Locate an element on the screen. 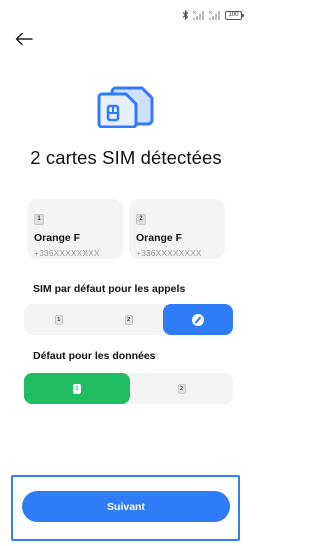  hero is located at coordinates (126, 107).